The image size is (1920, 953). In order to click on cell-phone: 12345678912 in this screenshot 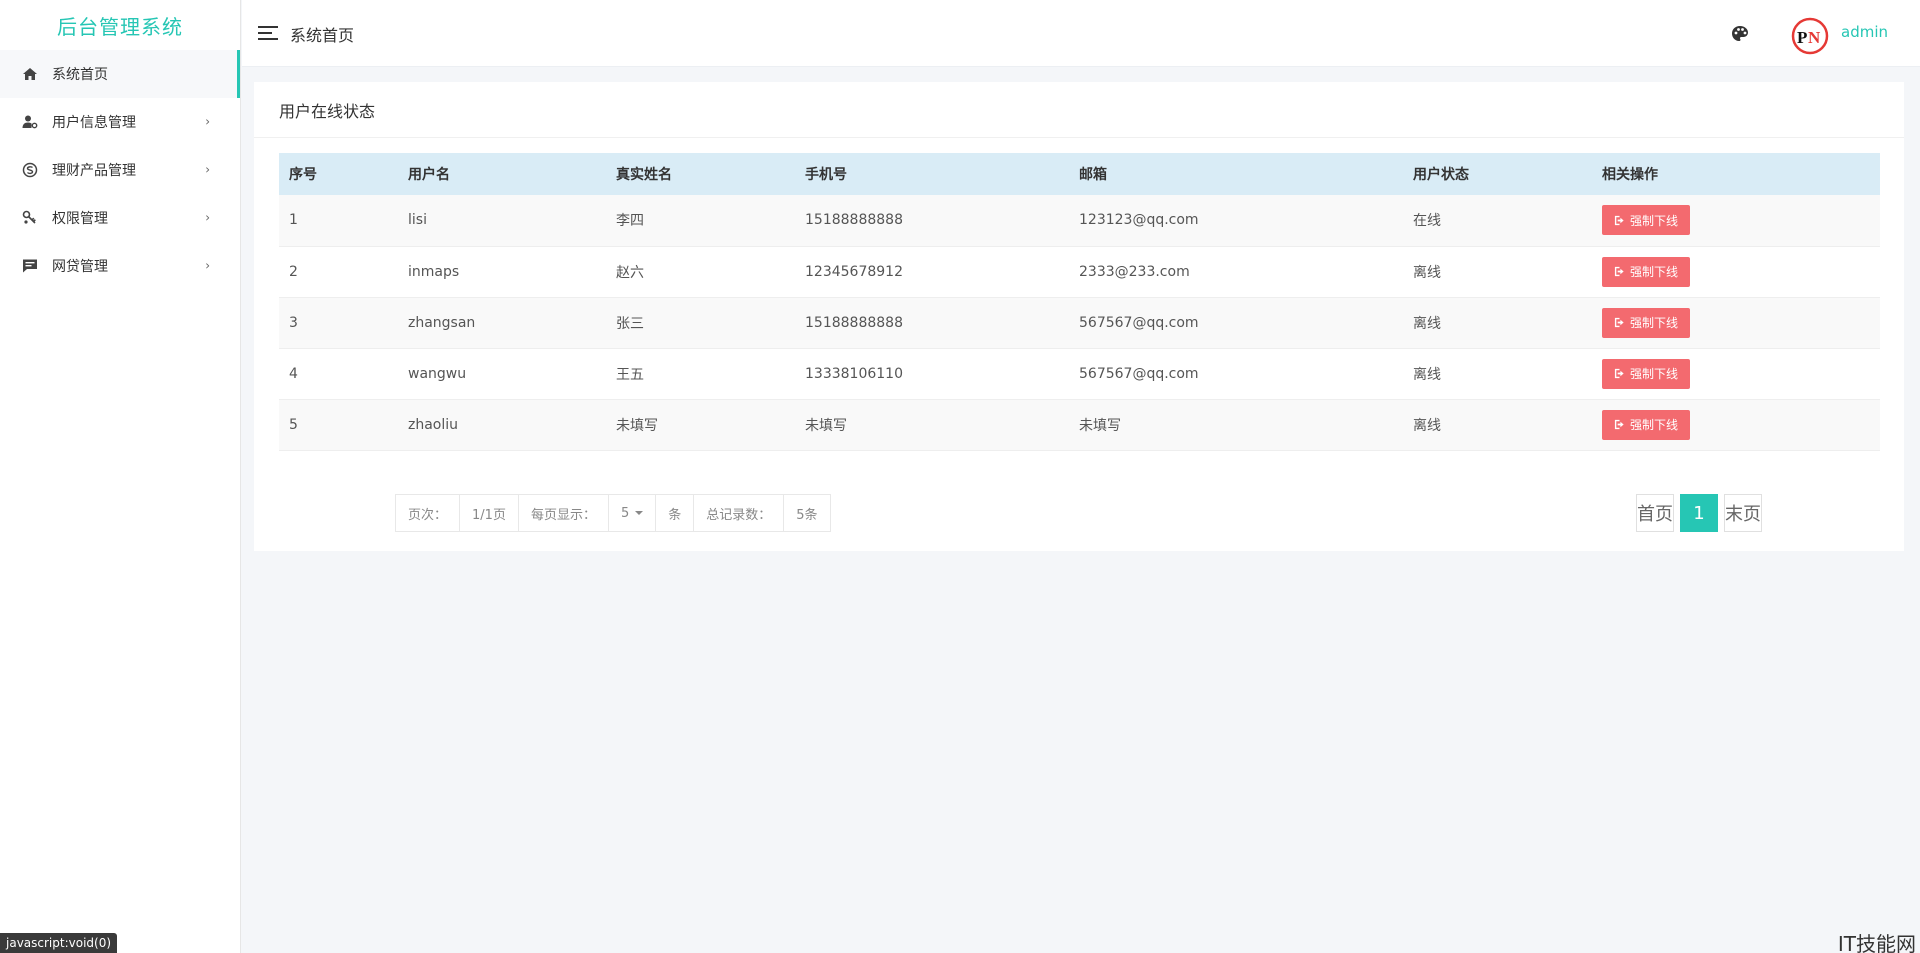, I will do `click(932, 272)`.